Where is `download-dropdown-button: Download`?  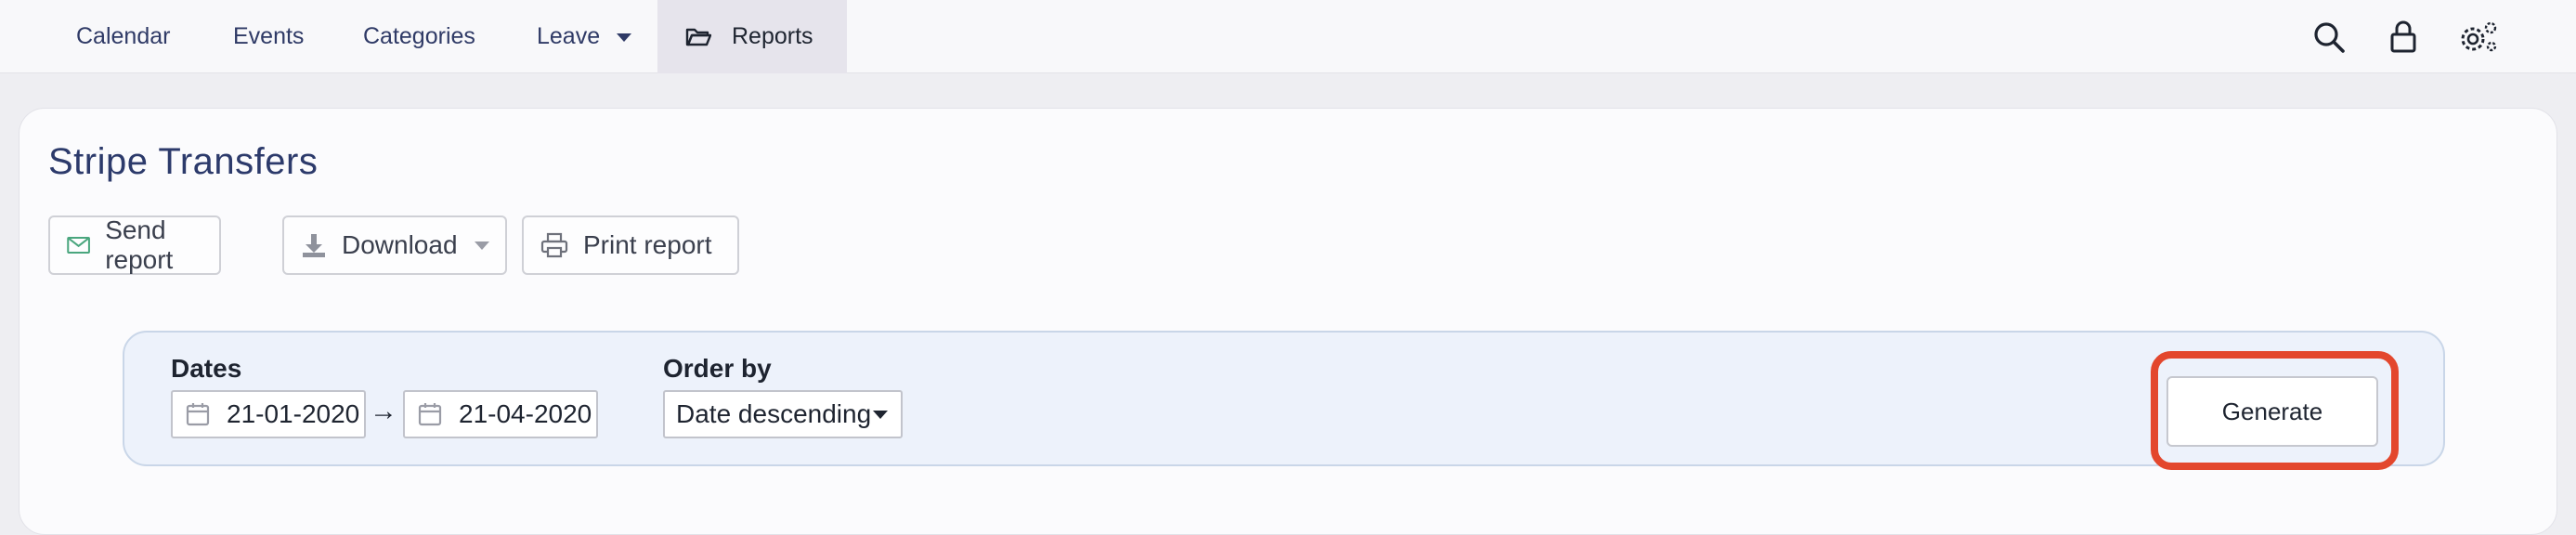 download-dropdown-button: Download is located at coordinates (394, 245).